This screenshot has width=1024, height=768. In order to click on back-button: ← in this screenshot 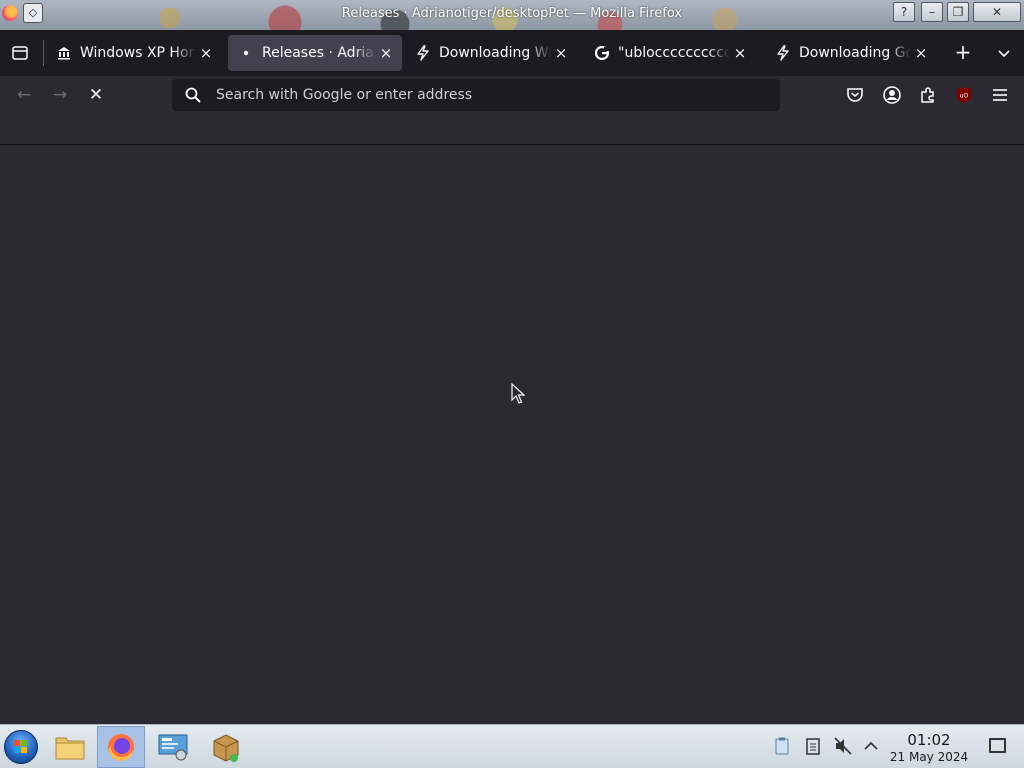, I will do `click(24, 95)`.